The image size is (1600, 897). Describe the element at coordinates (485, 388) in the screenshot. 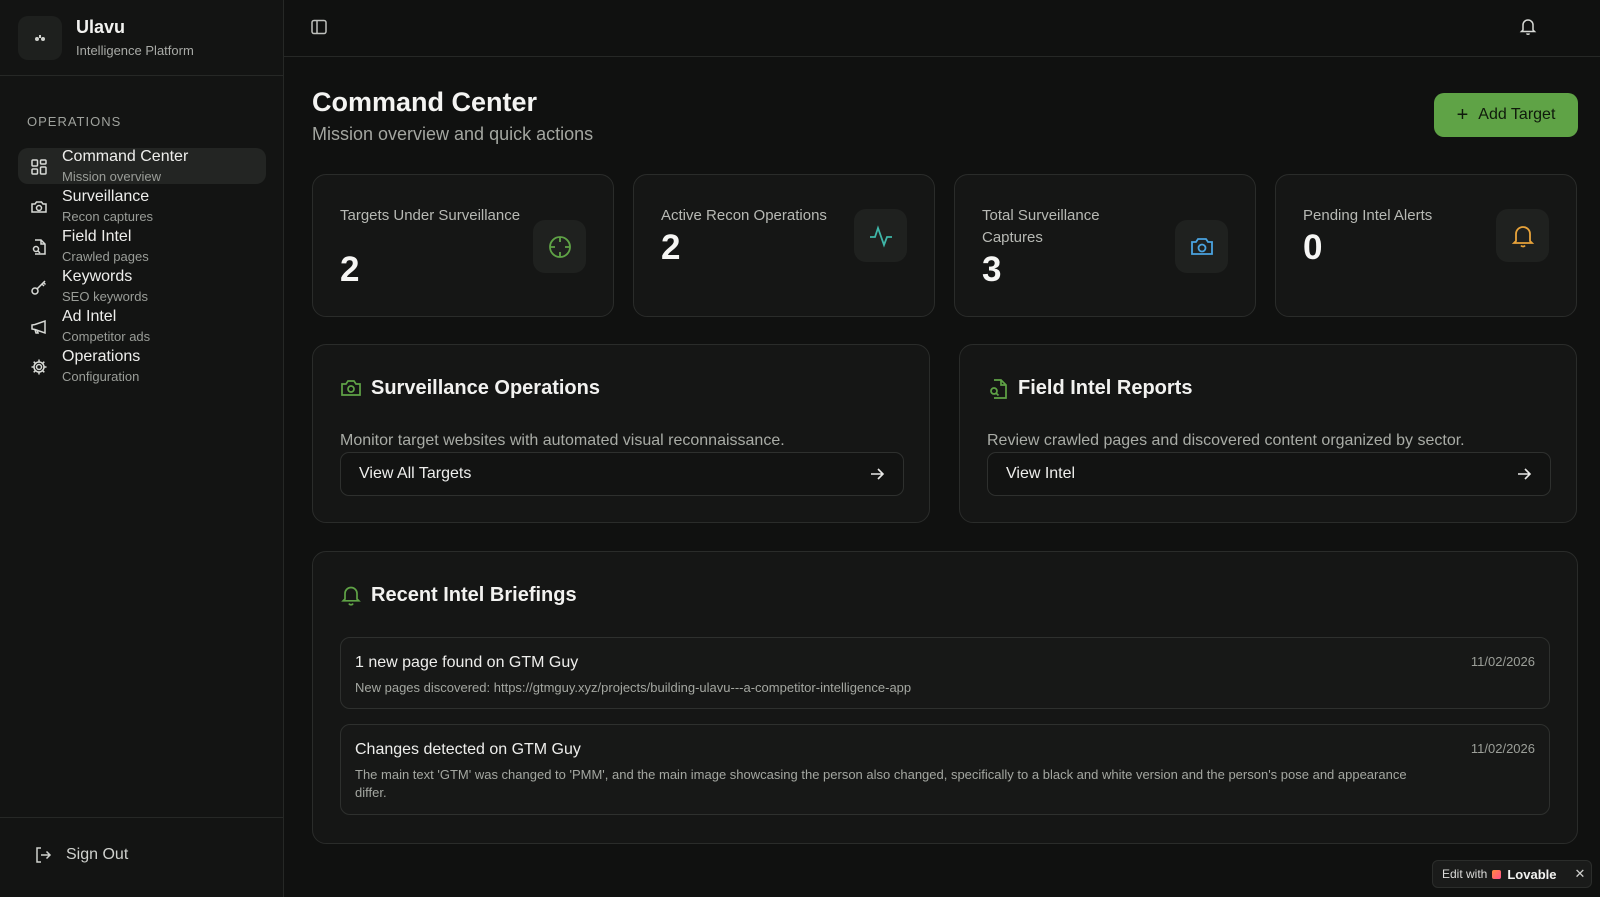

I see `panel-title: Surveillance Operations` at that location.